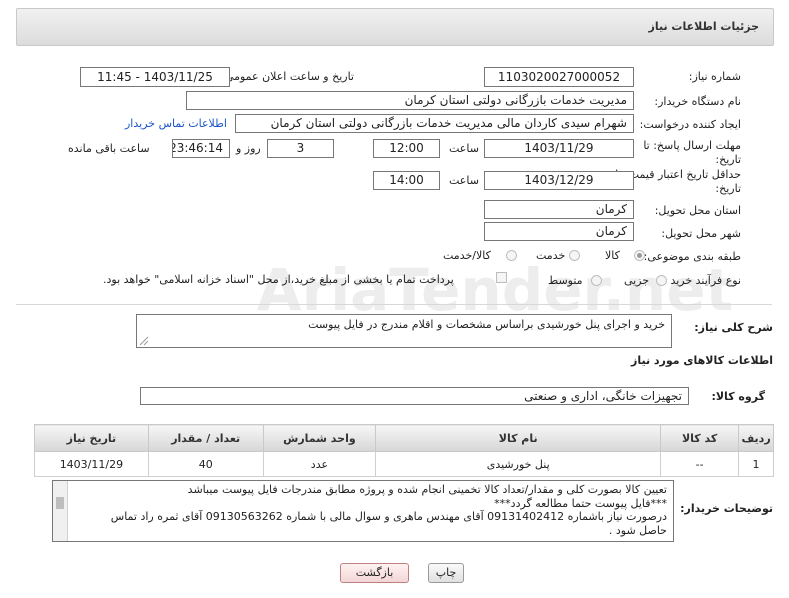  What do you see at coordinates (697, 210) in the screenshot?
I see `province-label: استان محل تحویل:` at bounding box center [697, 210].